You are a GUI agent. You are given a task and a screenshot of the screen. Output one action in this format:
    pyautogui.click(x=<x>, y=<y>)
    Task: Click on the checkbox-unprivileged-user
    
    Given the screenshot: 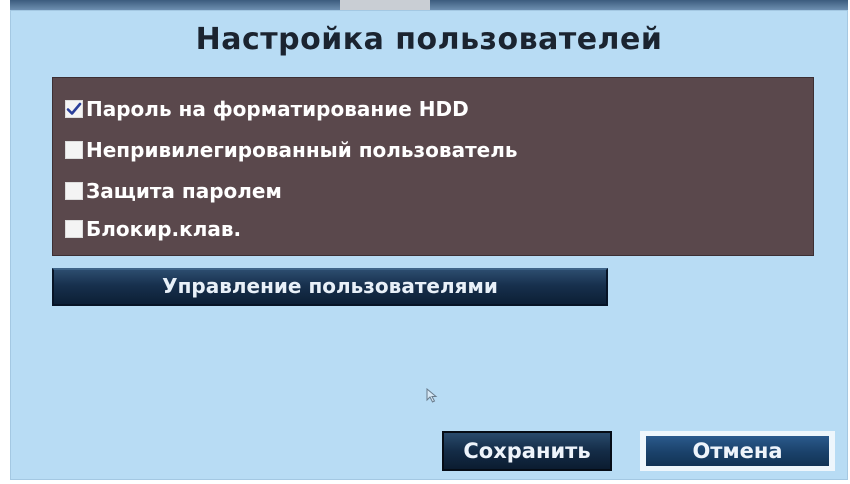 What is the action you would take?
    pyautogui.click(x=74, y=150)
    